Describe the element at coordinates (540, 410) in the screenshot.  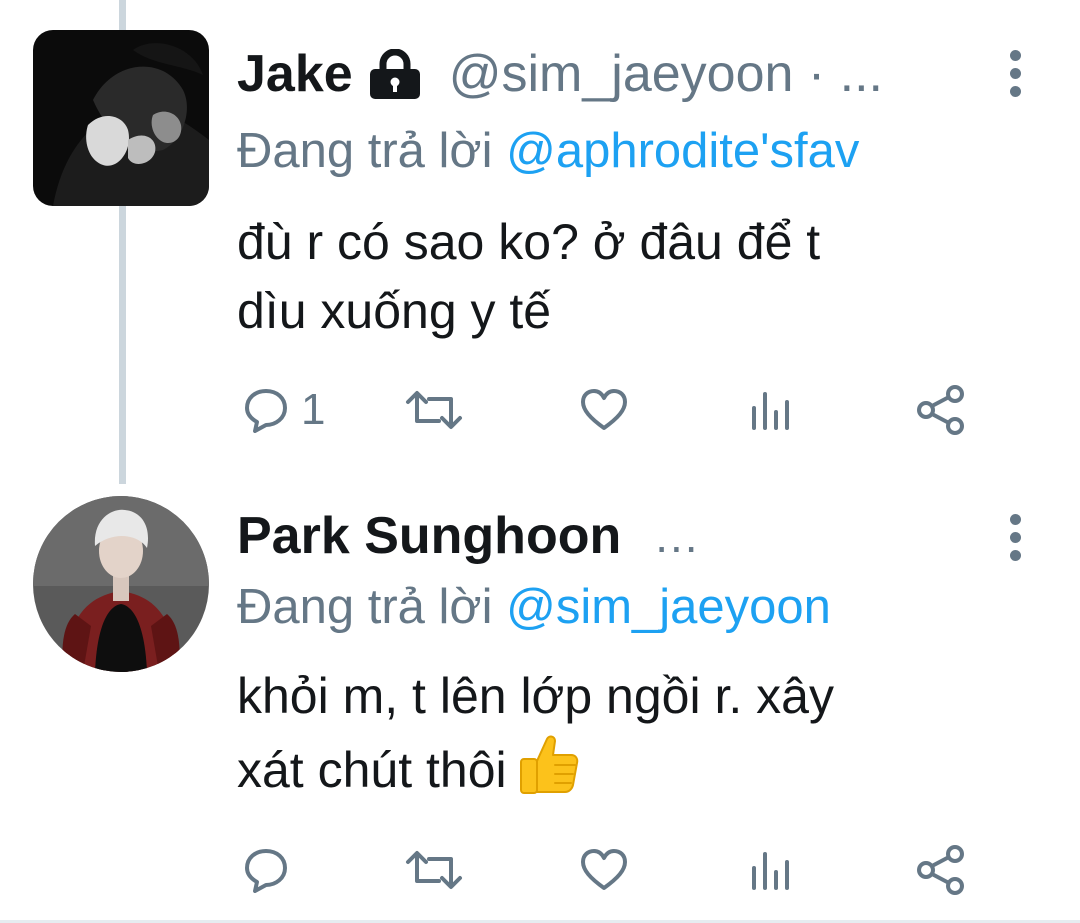
I see `tweet-actions: 1` at that location.